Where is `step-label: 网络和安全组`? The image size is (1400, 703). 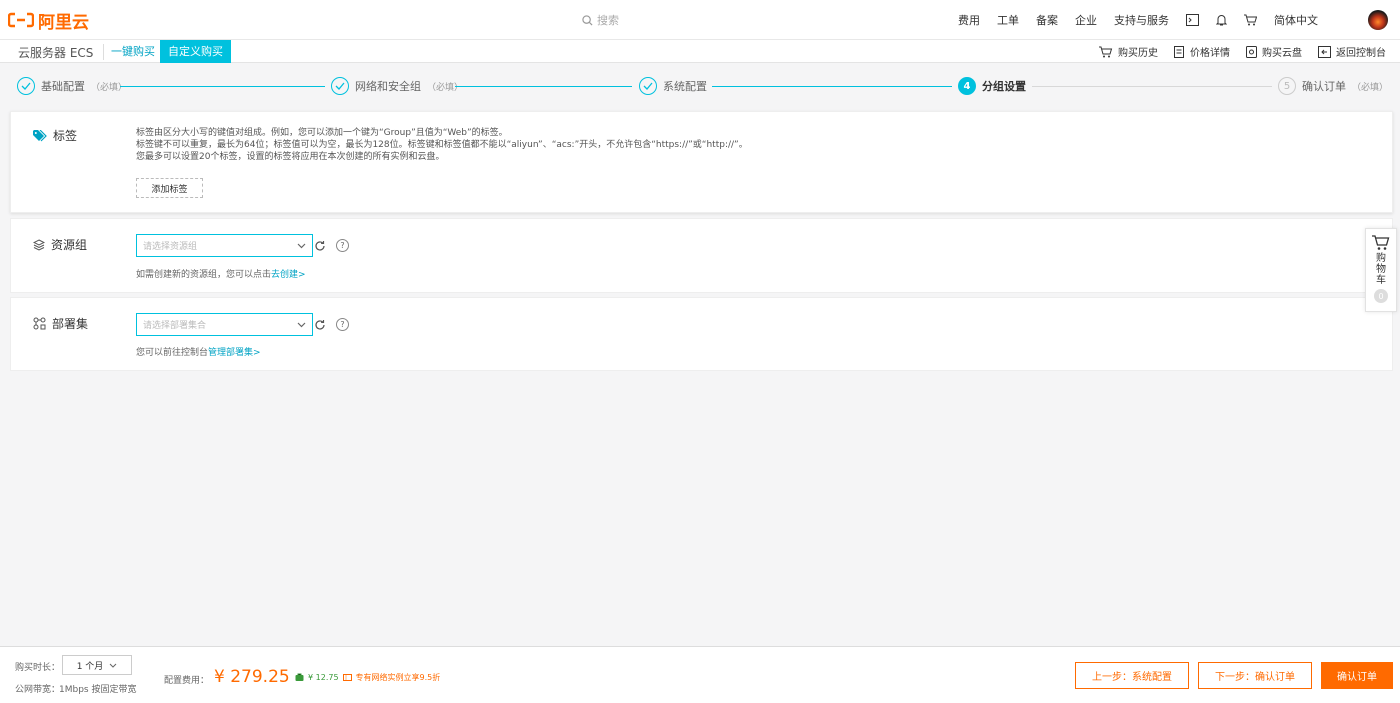 step-label: 网络和安全组 is located at coordinates (388, 86).